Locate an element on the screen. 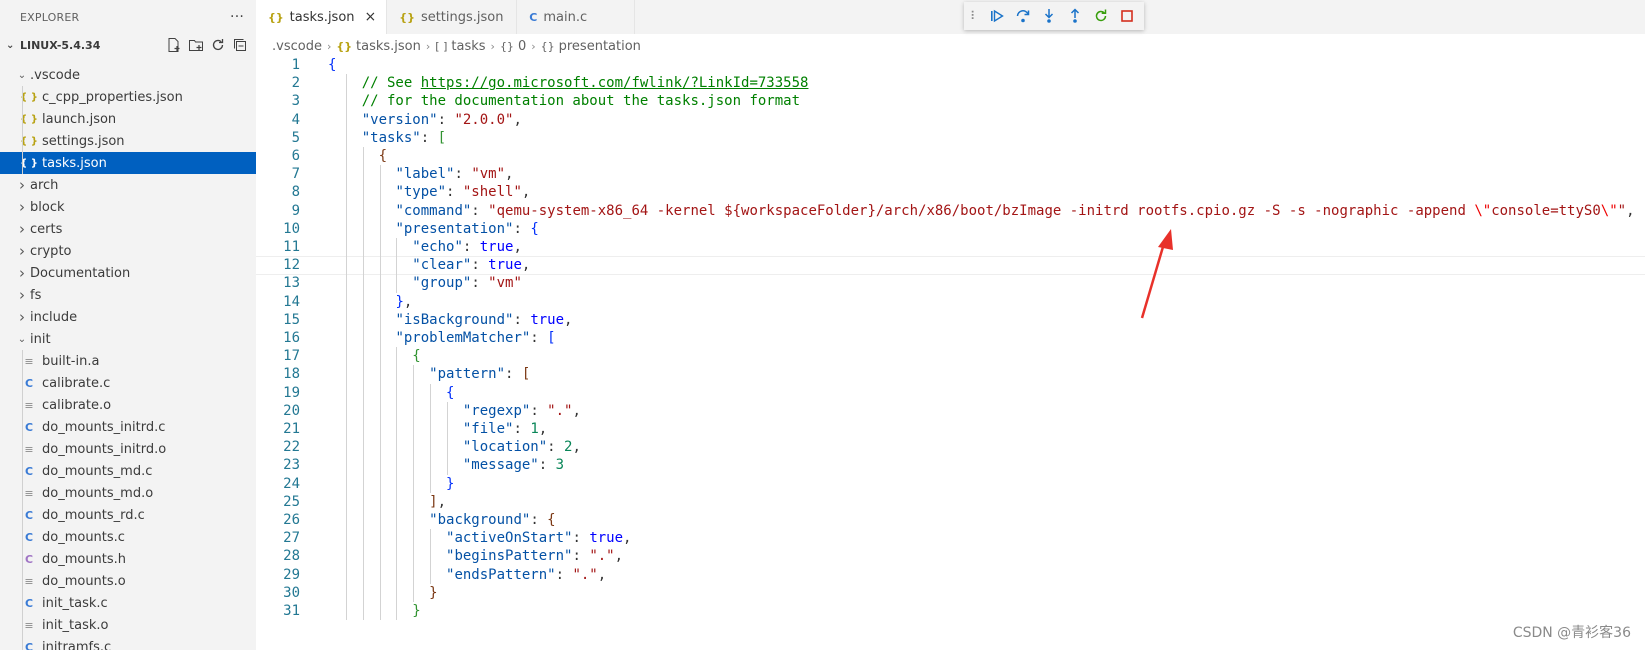  tree-item: Cdo_mounts.h is located at coordinates (128, 559).